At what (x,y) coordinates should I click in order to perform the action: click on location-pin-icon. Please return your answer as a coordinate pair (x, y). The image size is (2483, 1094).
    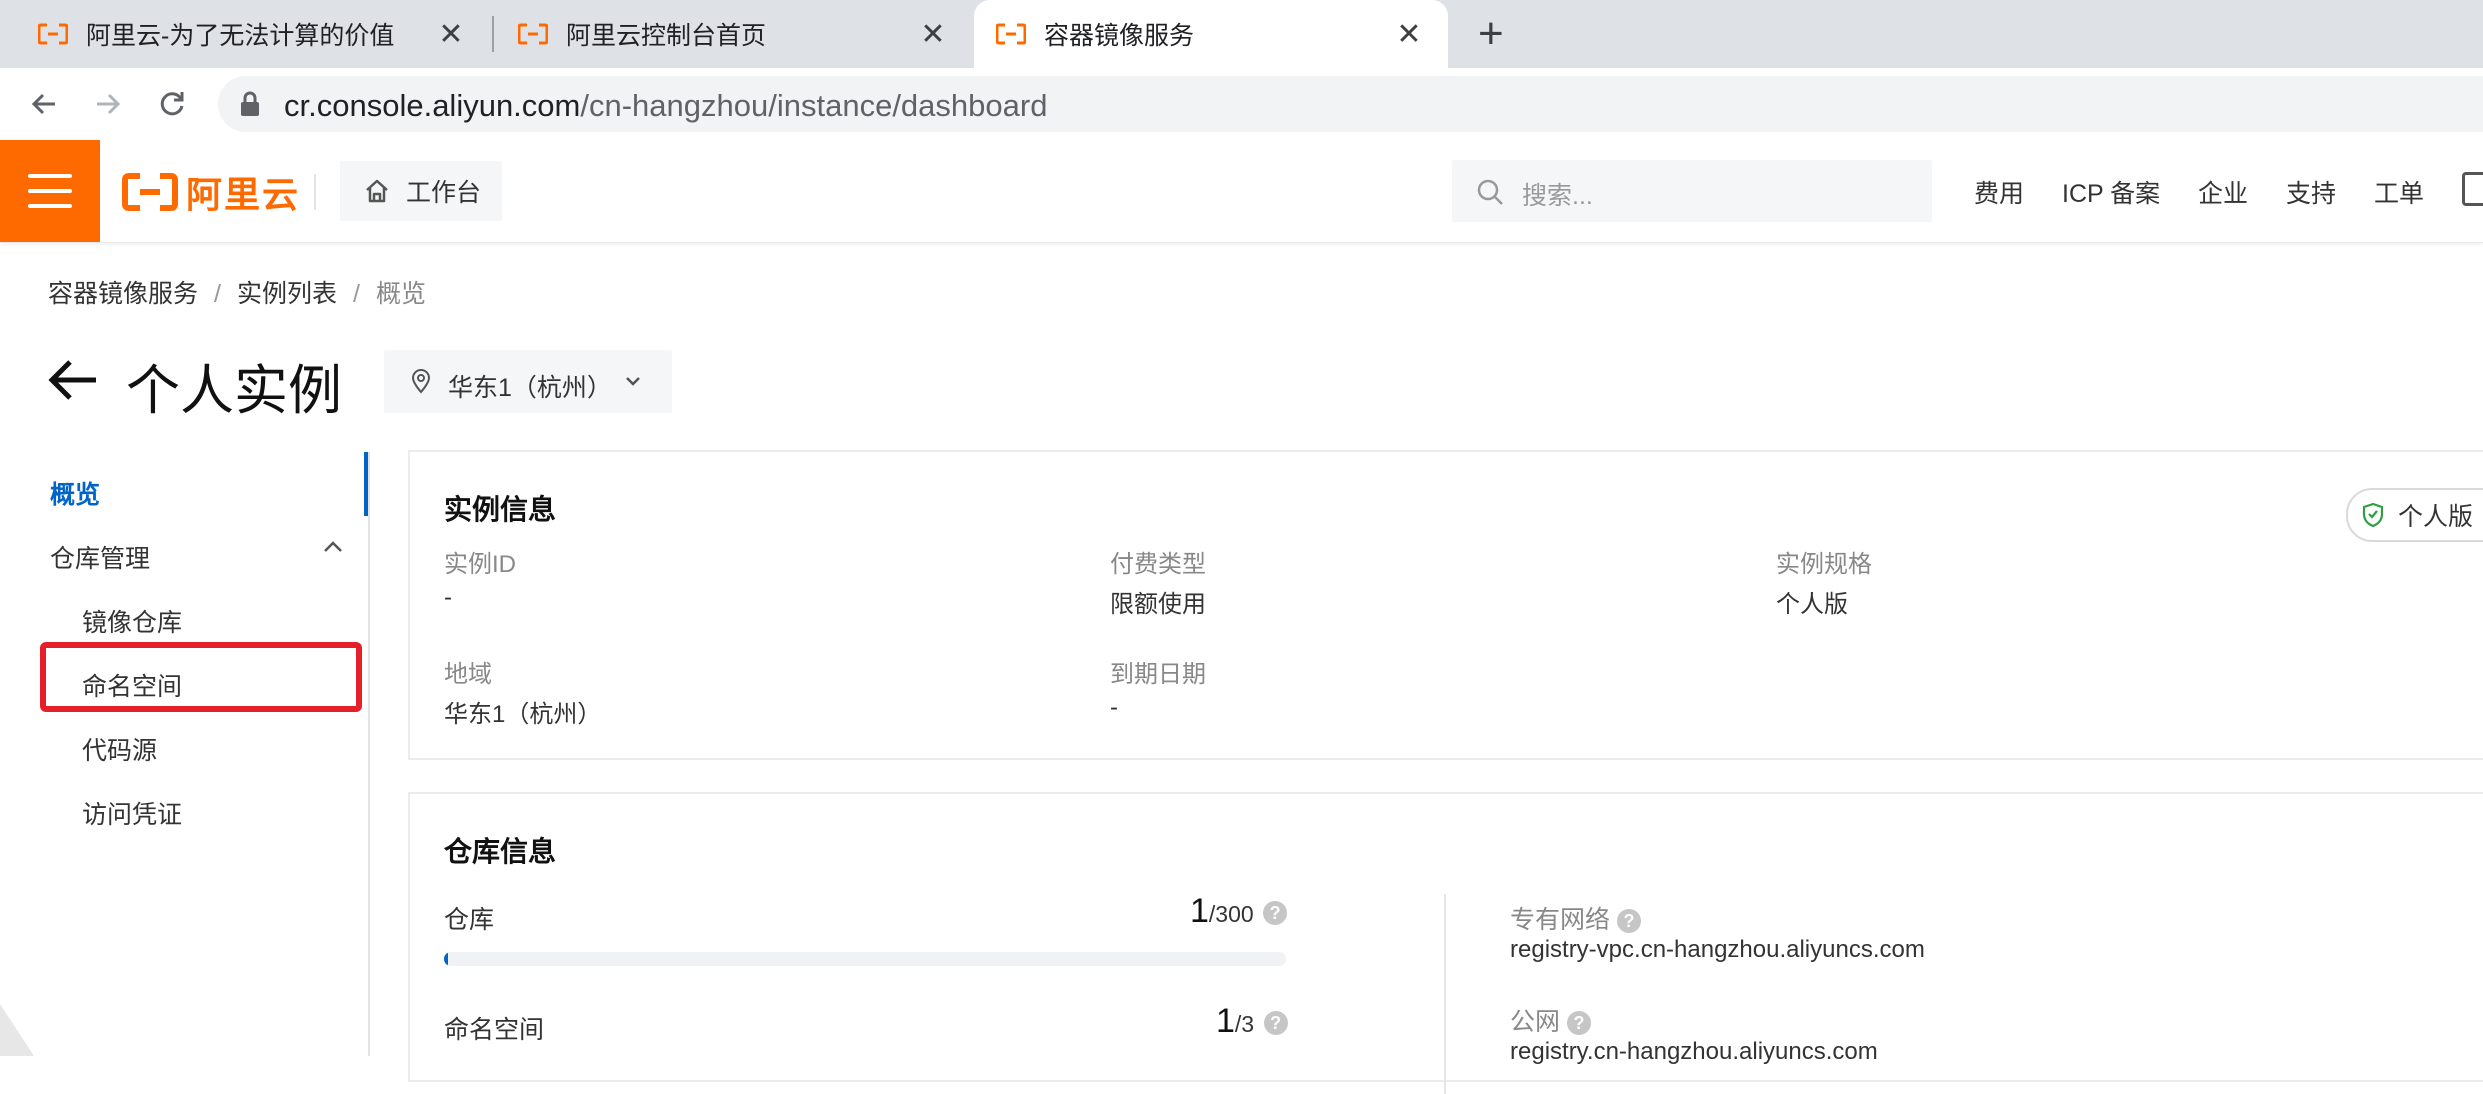
    Looking at the image, I should click on (421, 381).